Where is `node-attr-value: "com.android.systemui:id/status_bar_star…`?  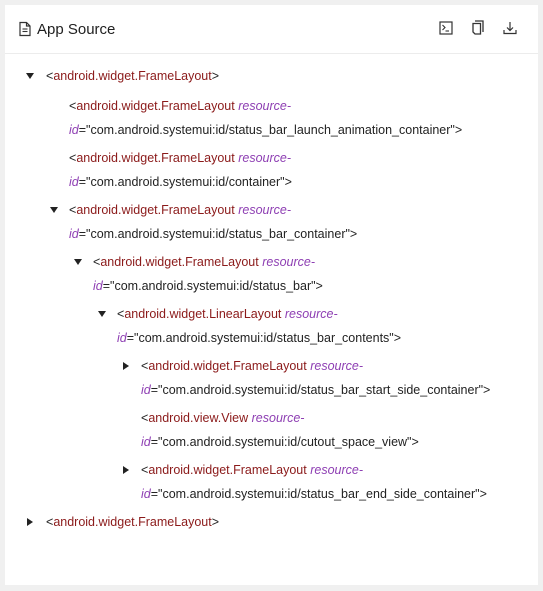
node-attr-value: "com.android.systemui:id/status_bar_star… is located at coordinates (324, 390).